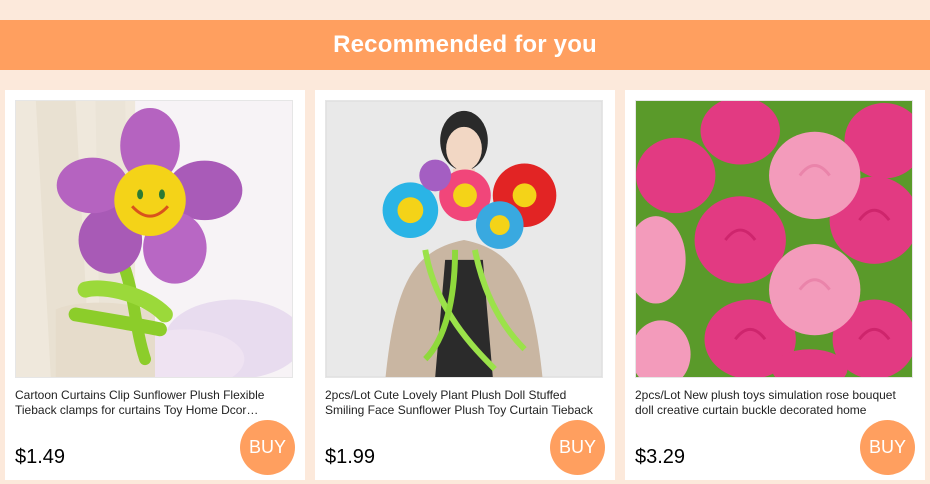  I want to click on section-title: Recommended for you, so click(465, 44).